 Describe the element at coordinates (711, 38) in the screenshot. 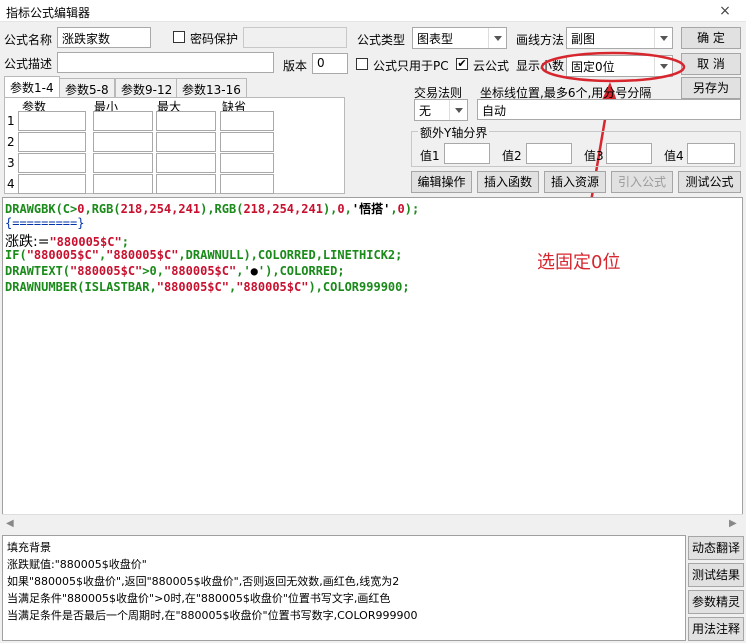

I see `ok-button: 确 定` at that location.